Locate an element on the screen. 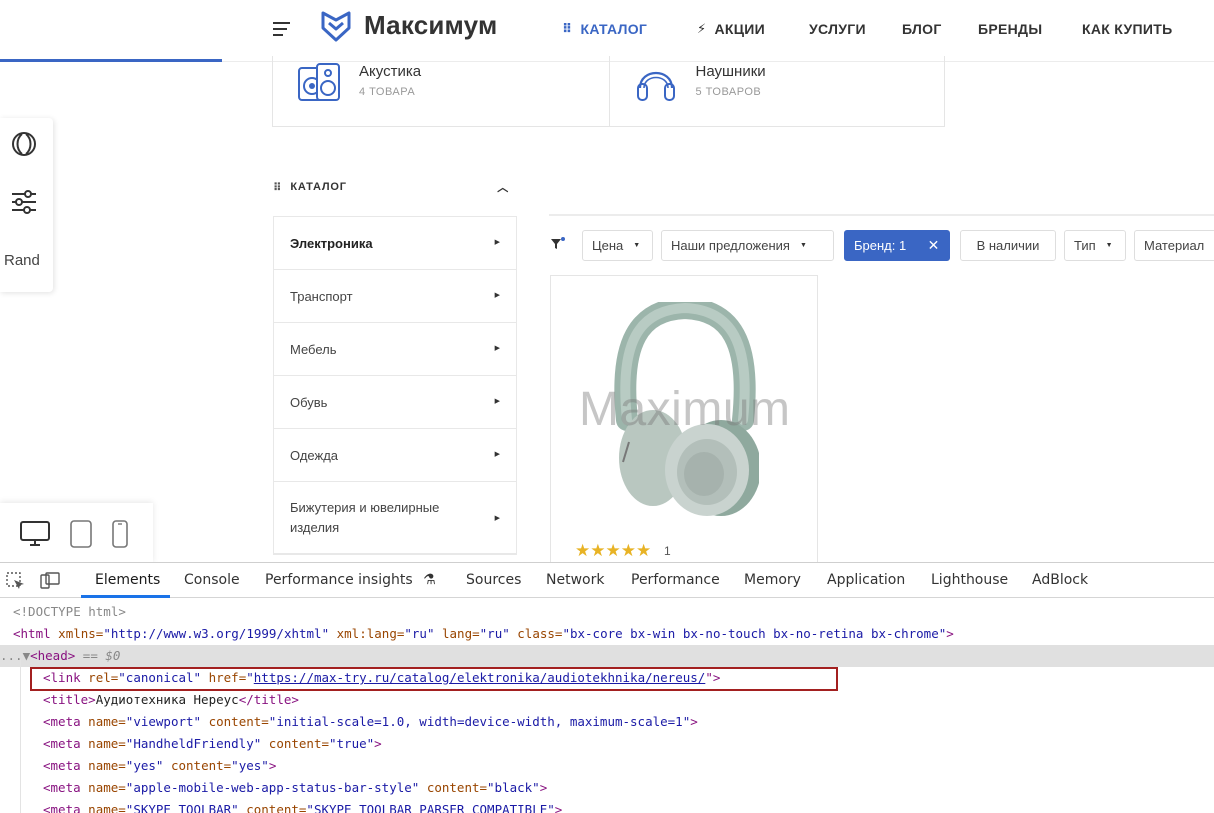  filter-type: Тип ▼ is located at coordinates (1095, 245).